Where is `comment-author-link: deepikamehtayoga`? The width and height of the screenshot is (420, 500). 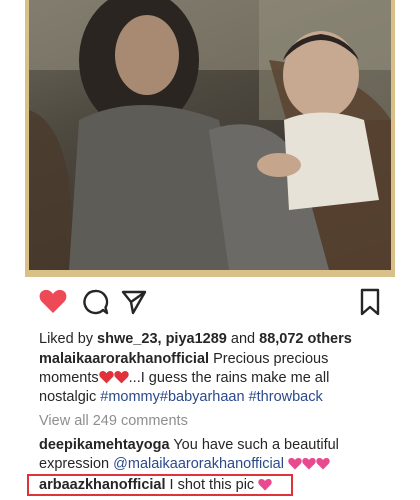 comment-author-link: deepikamehtayoga is located at coordinates (104, 445).